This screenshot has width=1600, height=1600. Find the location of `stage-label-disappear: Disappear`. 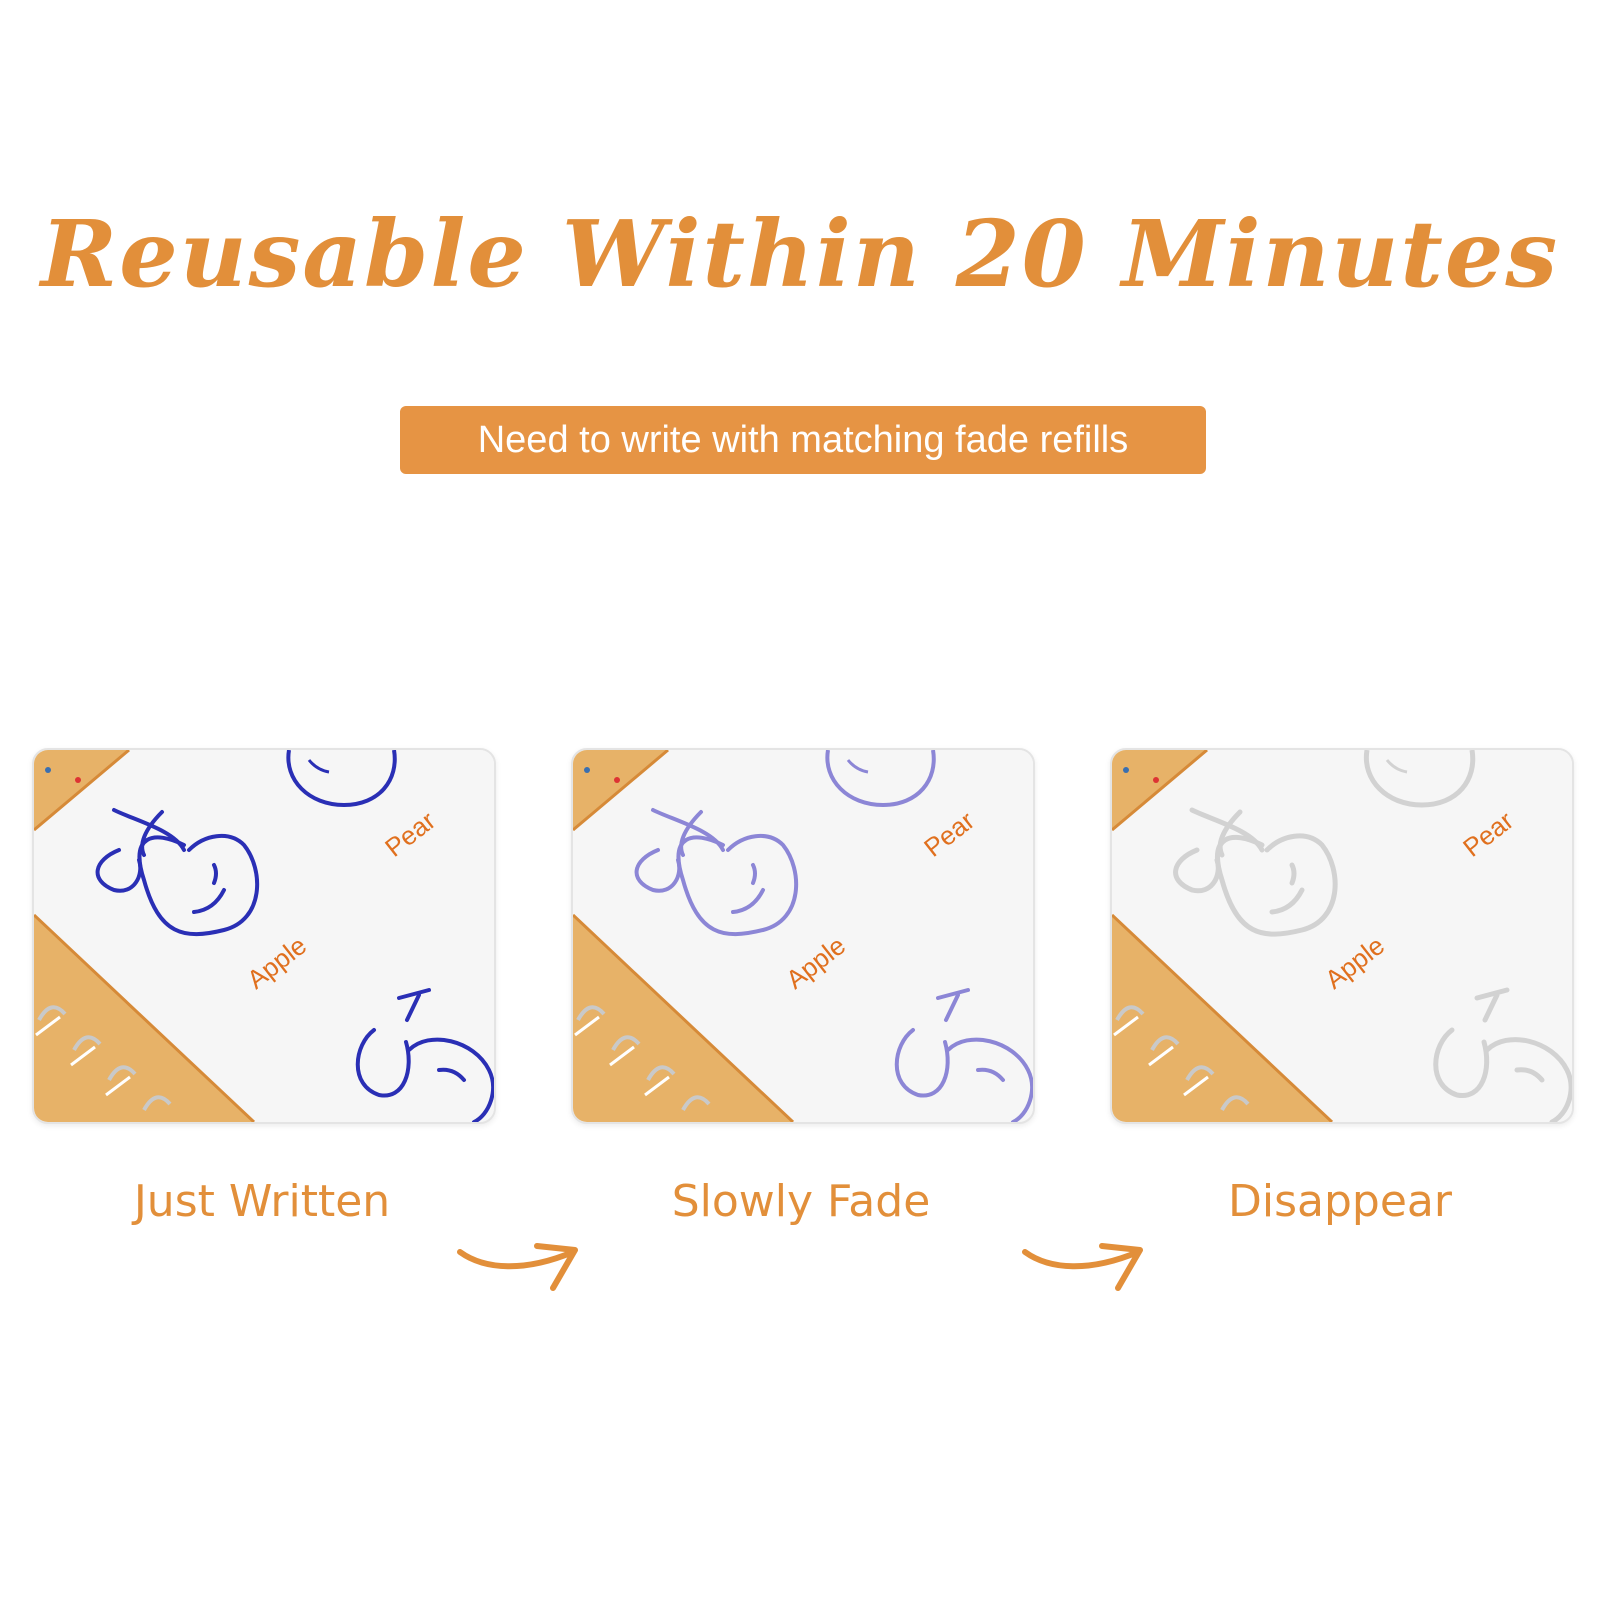

stage-label-disappear: Disappear is located at coordinates (1340, 1201).